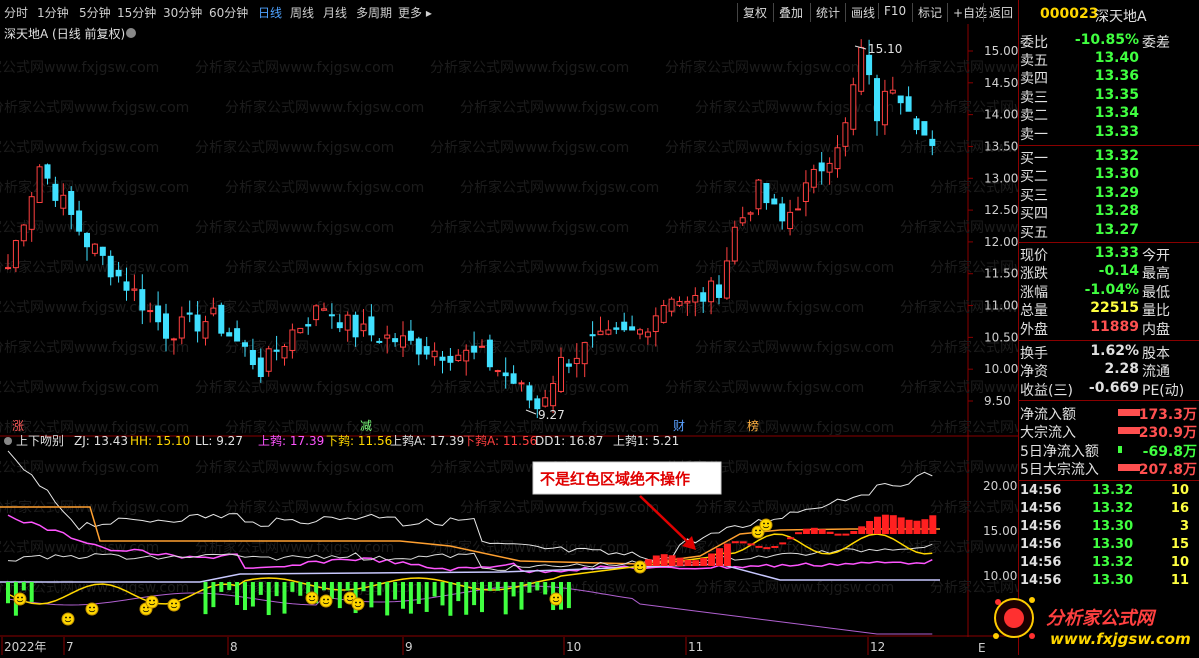 The image size is (1199, 658). I want to click on quote-value: 13.30, so click(1116, 174).